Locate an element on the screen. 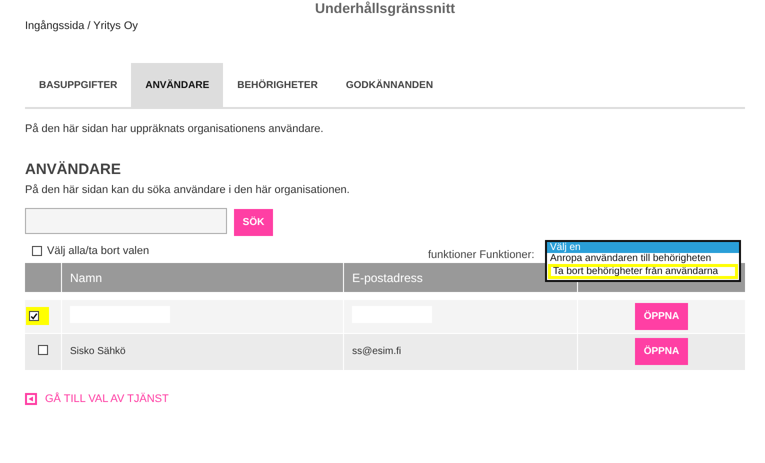 The height and width of the screenshot is (463, 765). tab: BEHÖRIGHETER is located at coordinates (277, 85).